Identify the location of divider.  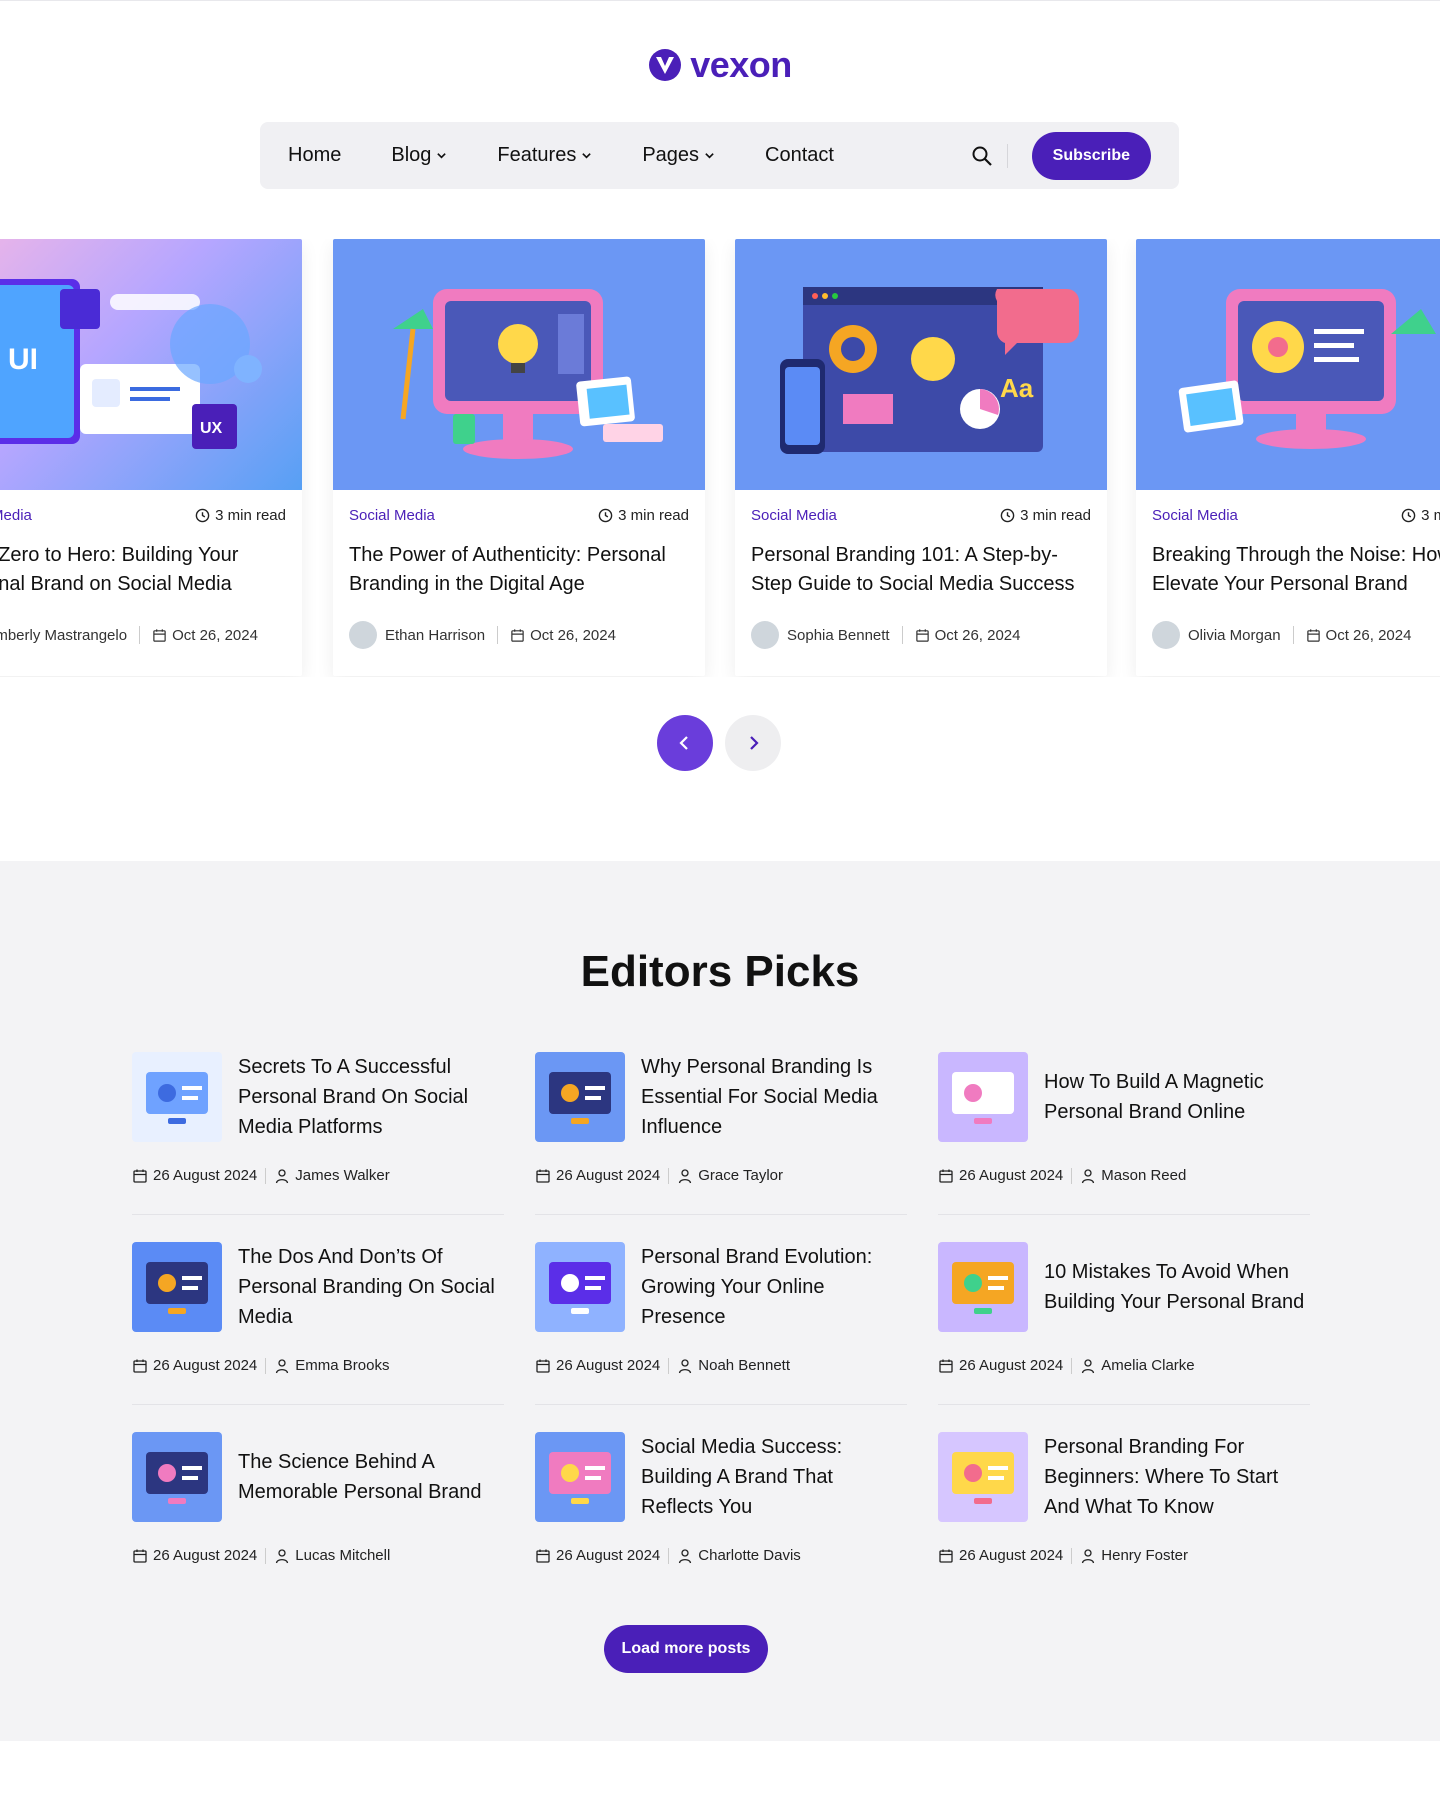
(318, 1404).